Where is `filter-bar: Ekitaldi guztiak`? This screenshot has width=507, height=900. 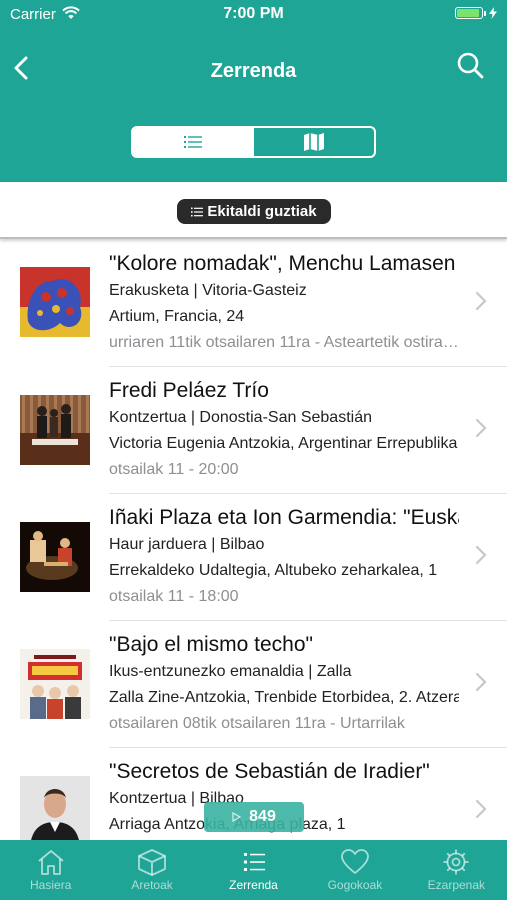
filter-bar: Ekitaldi guztiak is located at coordinates (253, 210).